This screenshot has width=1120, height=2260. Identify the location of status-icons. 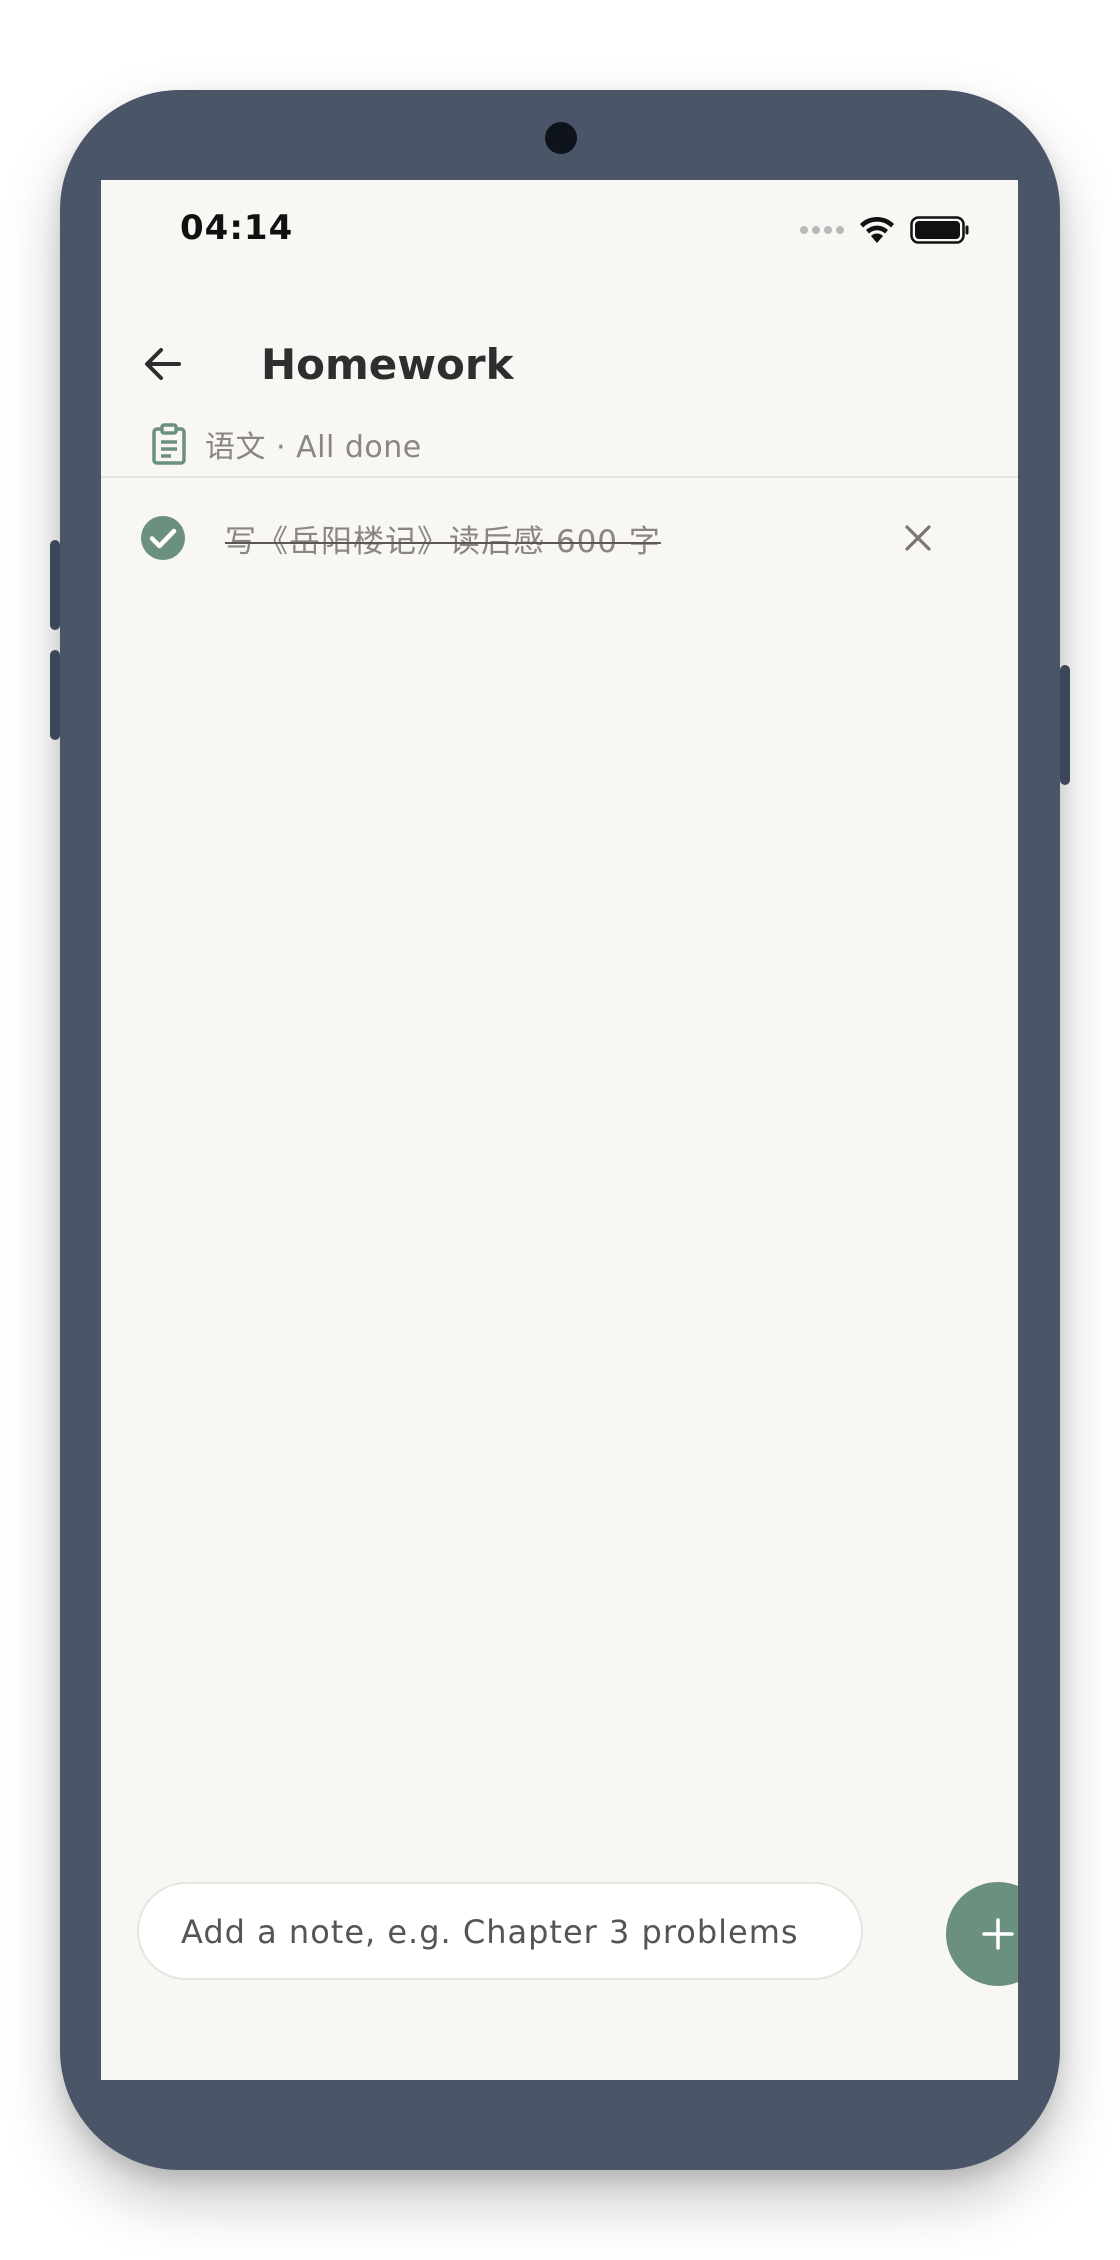
(885, 230).